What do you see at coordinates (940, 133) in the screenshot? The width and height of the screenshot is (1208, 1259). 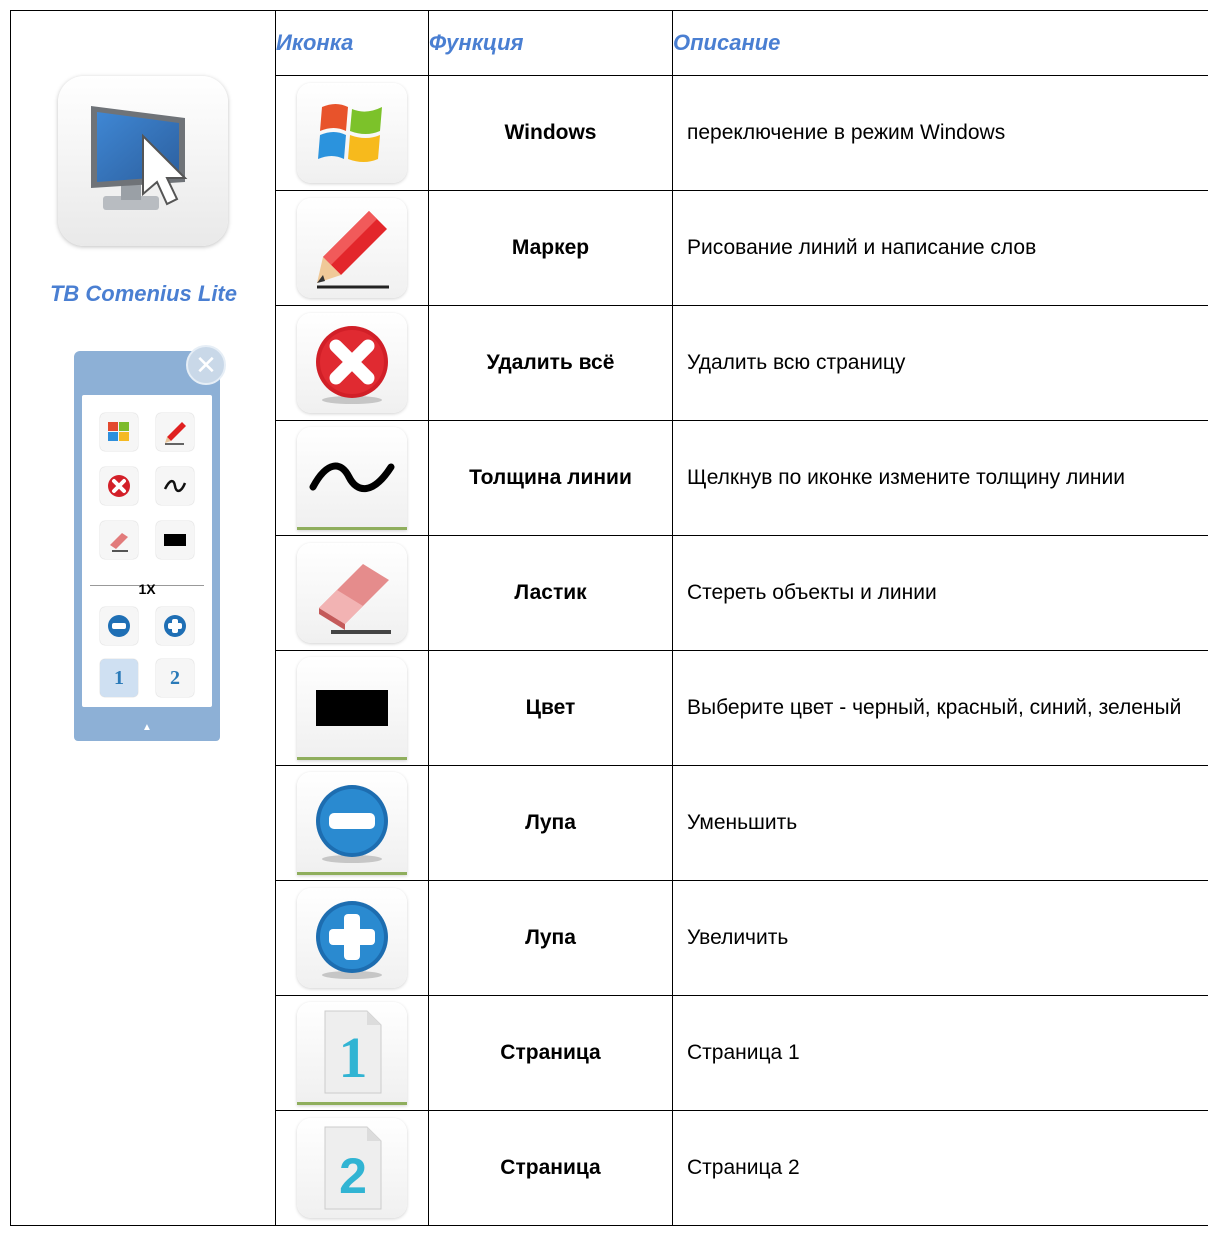 I see `function-description: переключение в режим Windows` at bounding box center [940, 133].